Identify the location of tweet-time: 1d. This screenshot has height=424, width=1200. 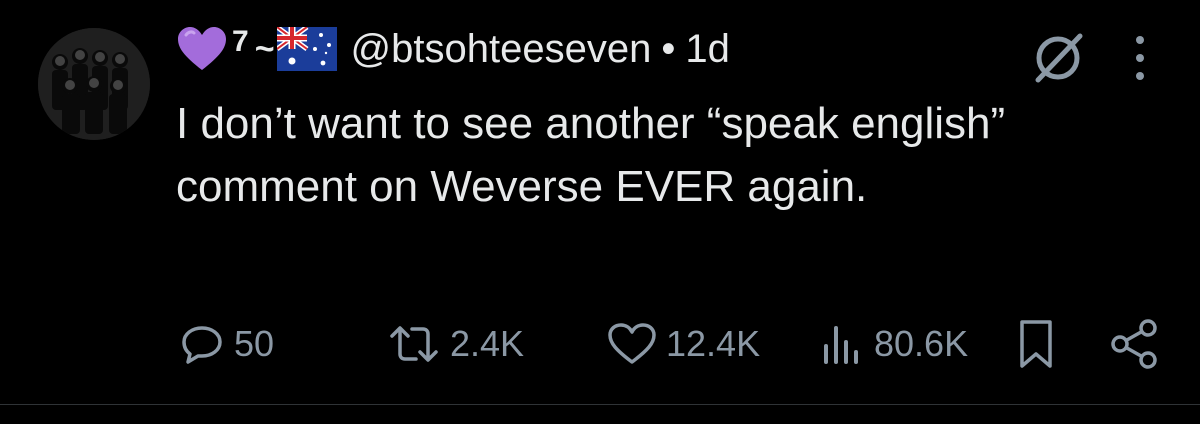
(707, 49).